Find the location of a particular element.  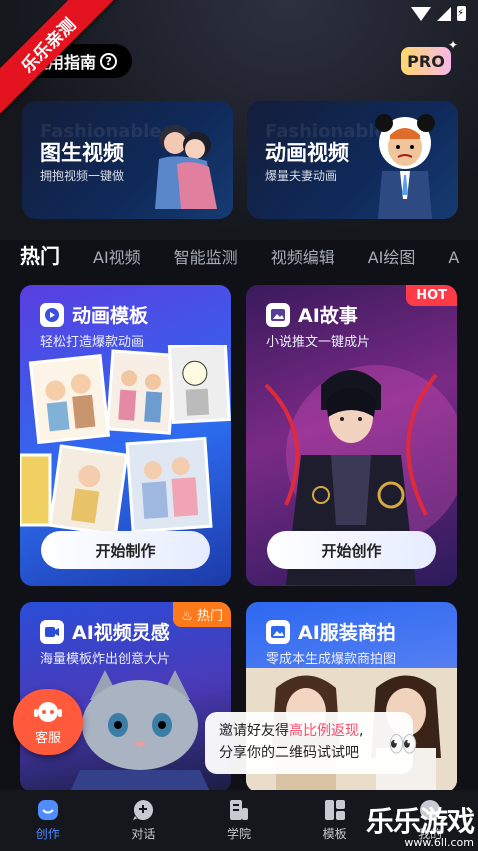

eyes-icon: 👀 is located at coordinates (403, 744).